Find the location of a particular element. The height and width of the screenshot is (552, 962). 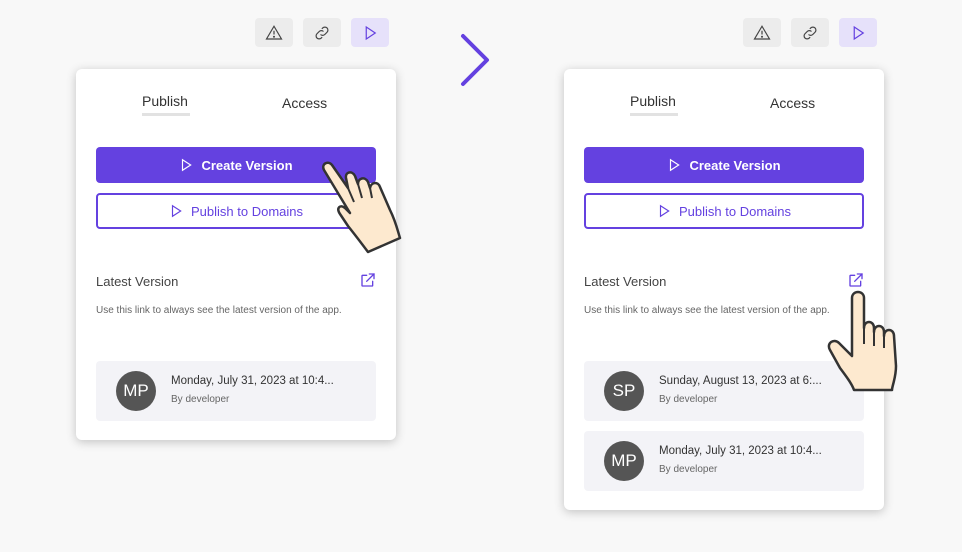

create-version-button: Create Version is located at coordinates (724, 165).